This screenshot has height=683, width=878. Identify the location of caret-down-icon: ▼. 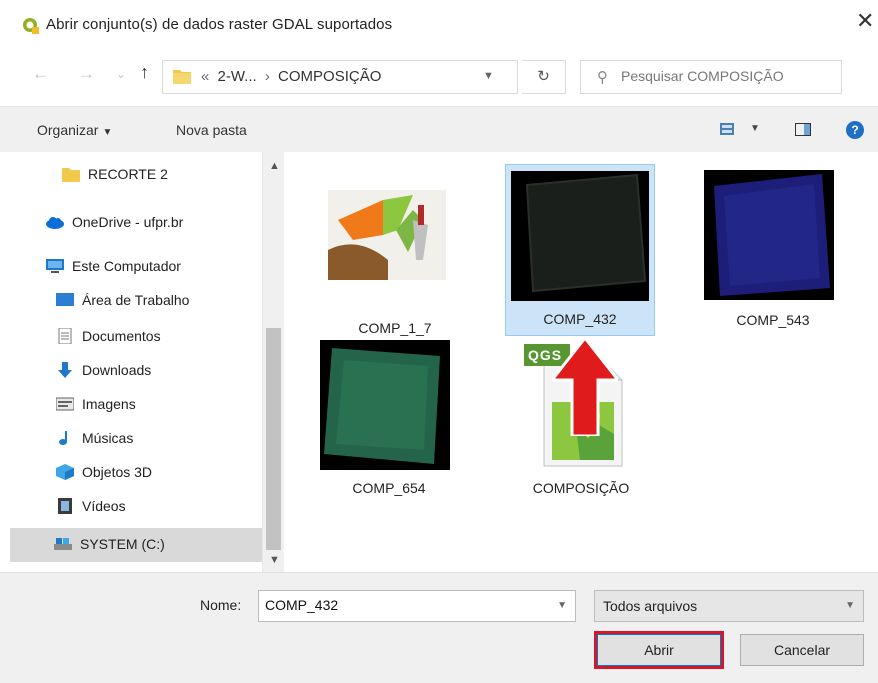
(107, 132).